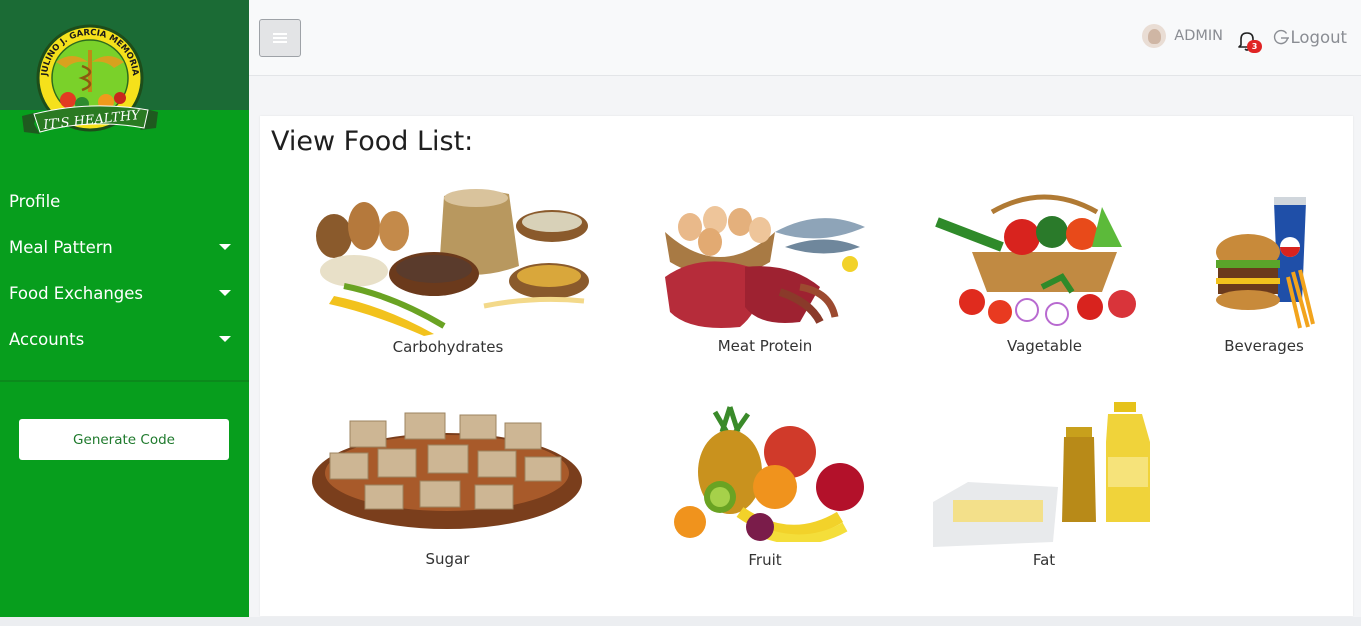 Image resolution: width=1361 pixels, height=626 pixels. I want to click on topbar: ADMIN 3 Logout, so click(805, 38).